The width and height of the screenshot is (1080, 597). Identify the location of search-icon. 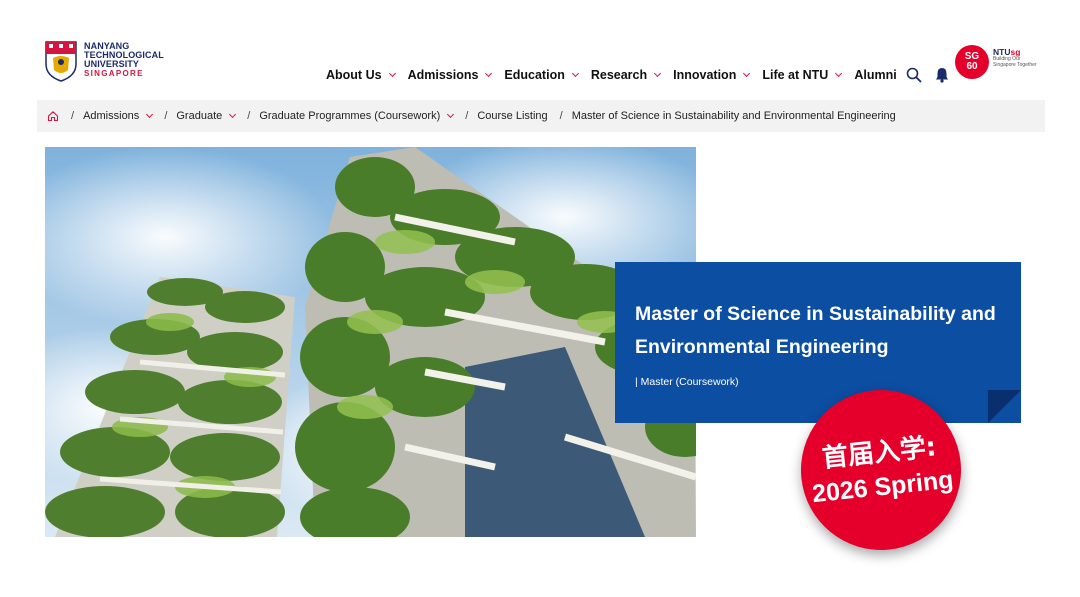
(914, 75).